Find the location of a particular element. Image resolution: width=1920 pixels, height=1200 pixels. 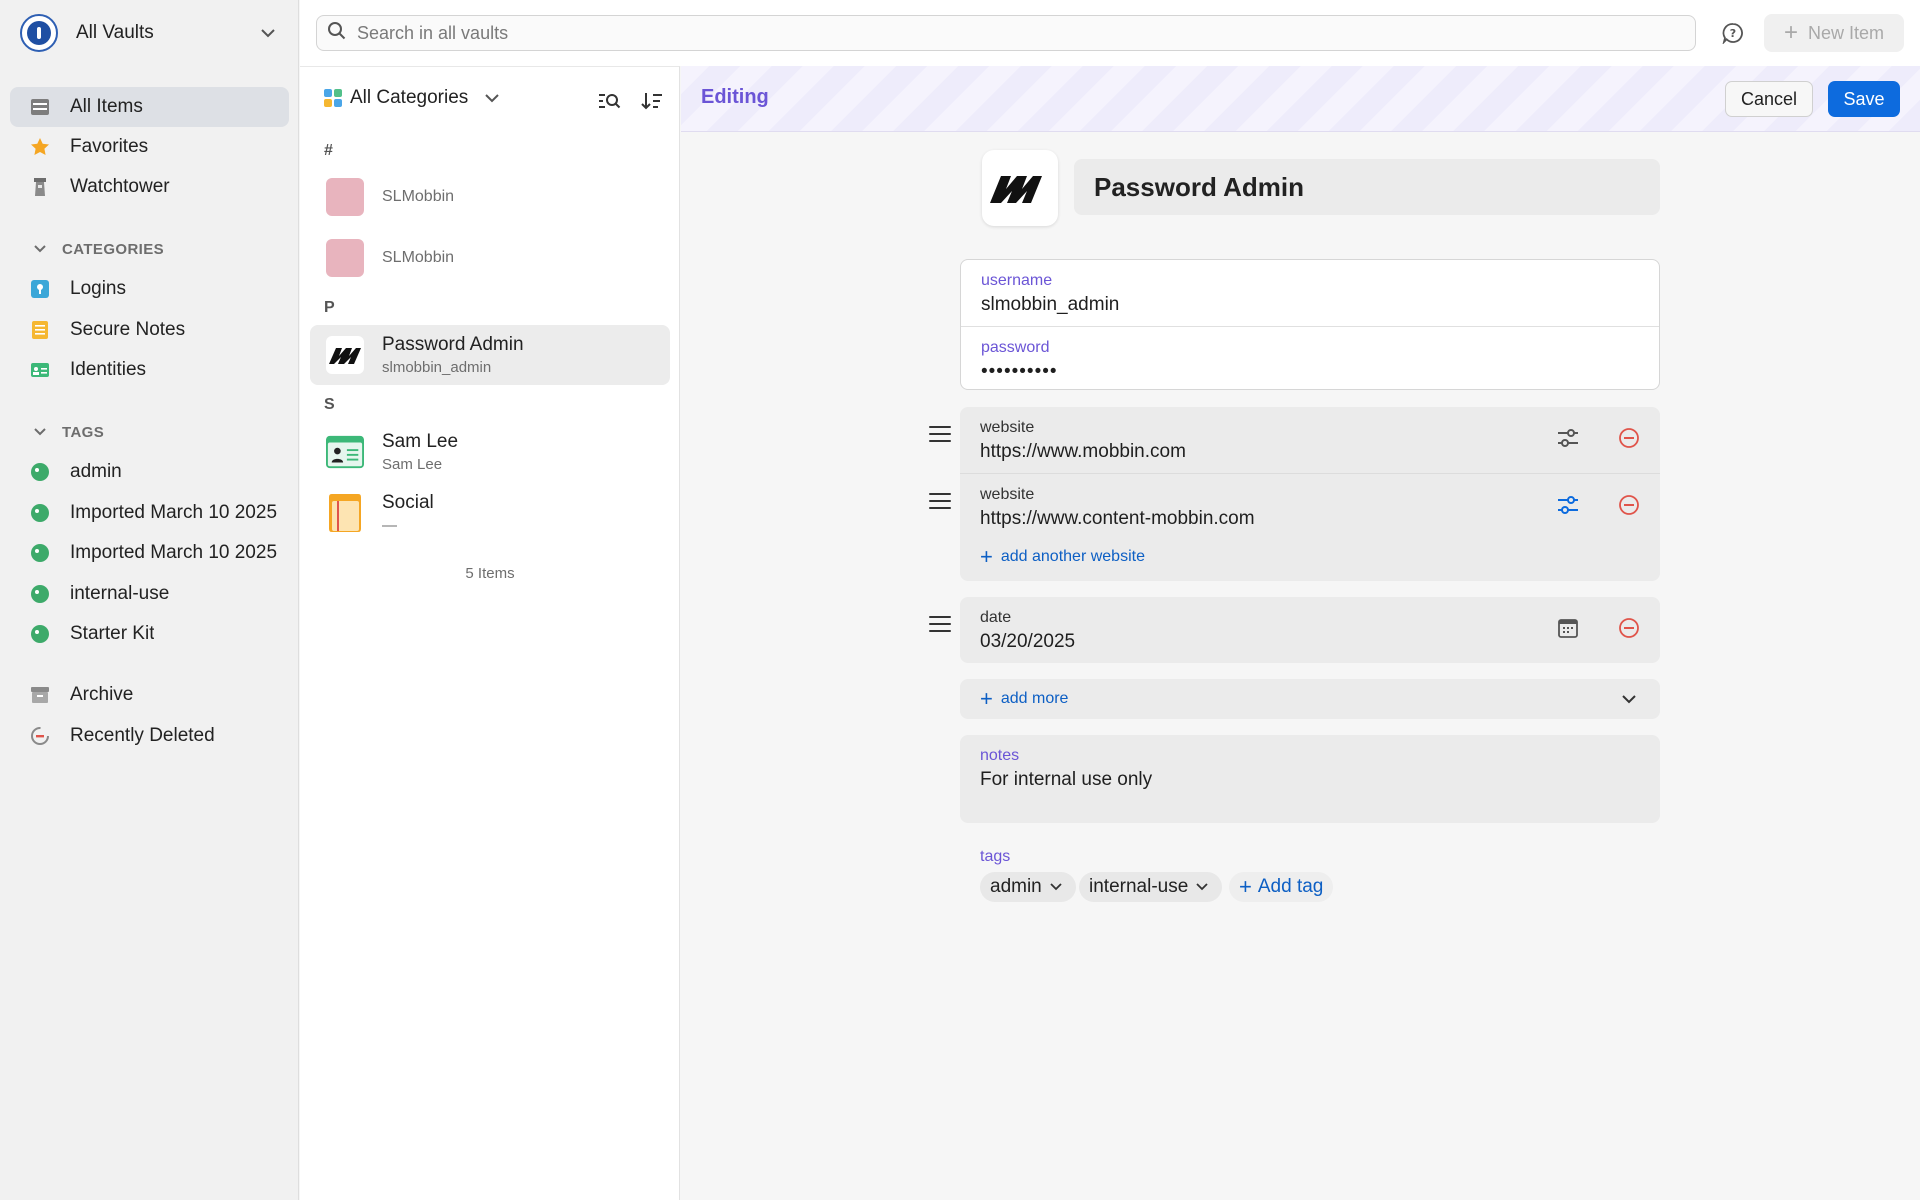

sidebar-item-label: Logins is located at coordinates (98, 288).